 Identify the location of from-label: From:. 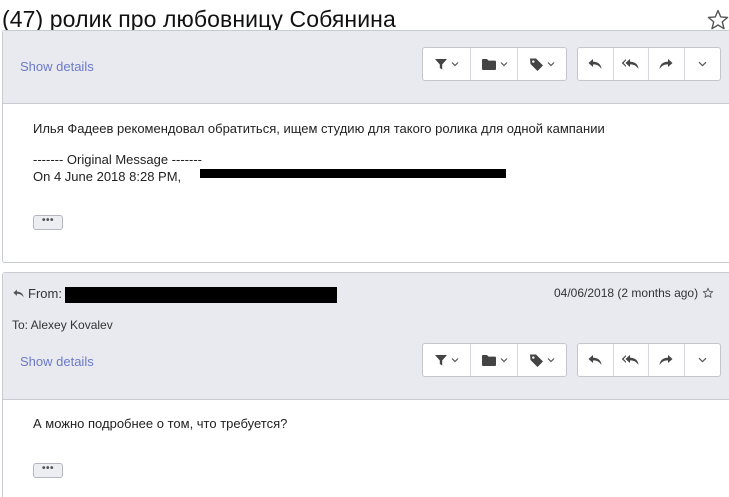
(45, 293).